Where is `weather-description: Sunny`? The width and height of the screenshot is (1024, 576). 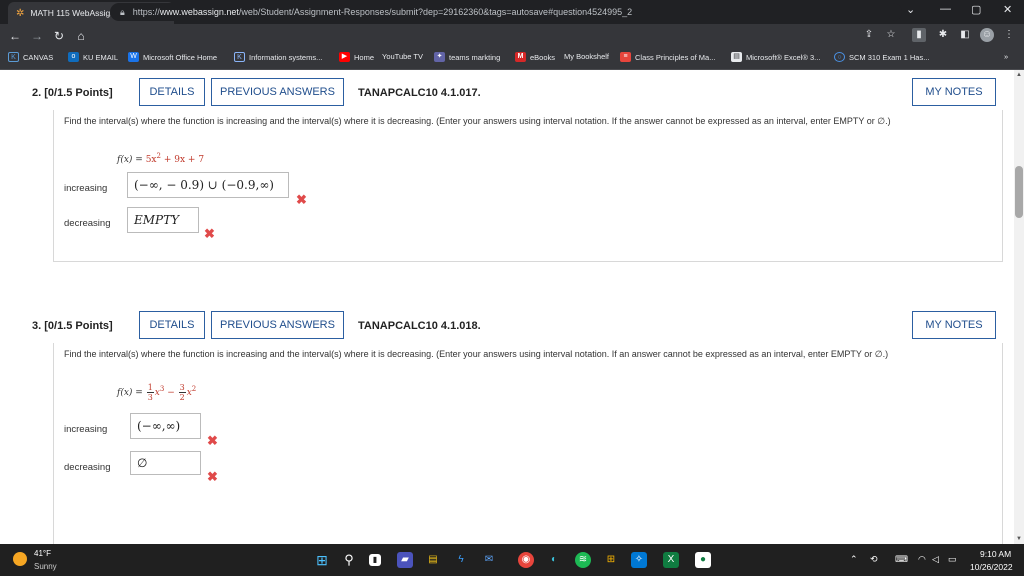 weather-description: Sunny is located at coordinates (45, 566).